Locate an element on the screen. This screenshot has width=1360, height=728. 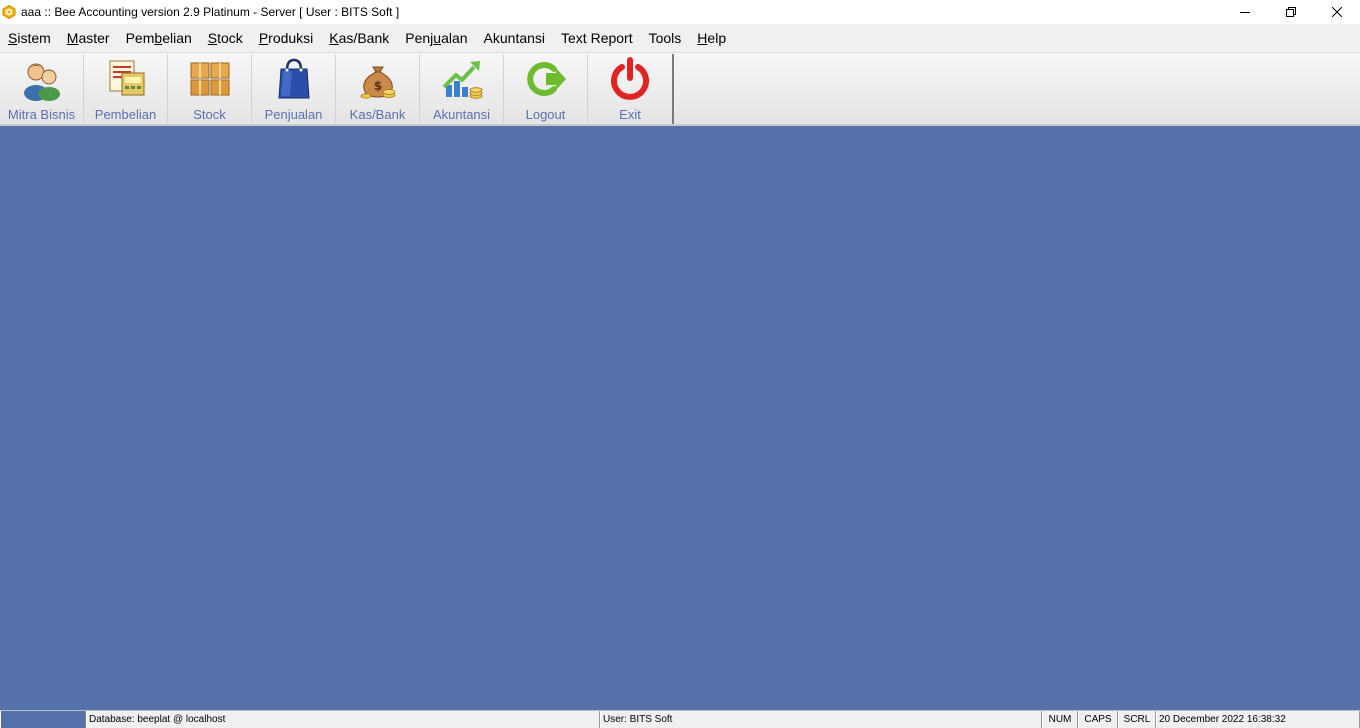
status-progress is located at coordinates (43, 719).